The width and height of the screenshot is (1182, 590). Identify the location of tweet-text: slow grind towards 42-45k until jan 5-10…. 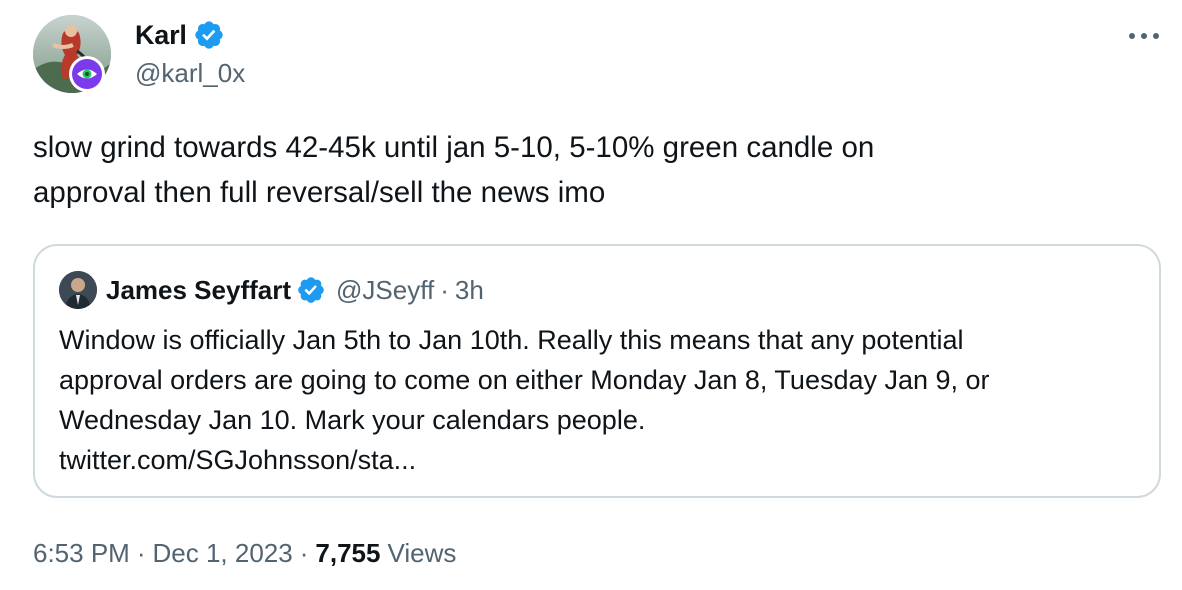
(454, 170).